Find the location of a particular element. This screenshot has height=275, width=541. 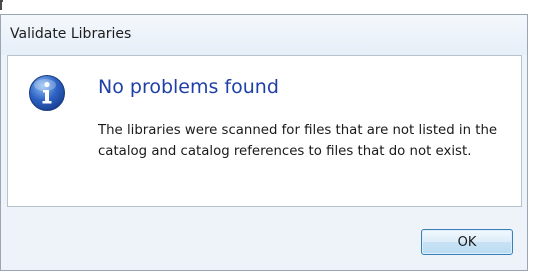

ok-button: OK is located at coordinates (467, 242).